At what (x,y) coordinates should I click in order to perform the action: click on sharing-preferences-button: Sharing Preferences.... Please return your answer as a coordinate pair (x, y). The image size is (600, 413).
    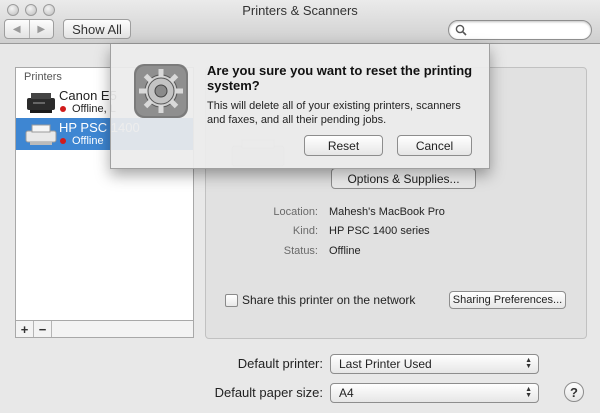
    Looking at the image, I should click on (507, 300).